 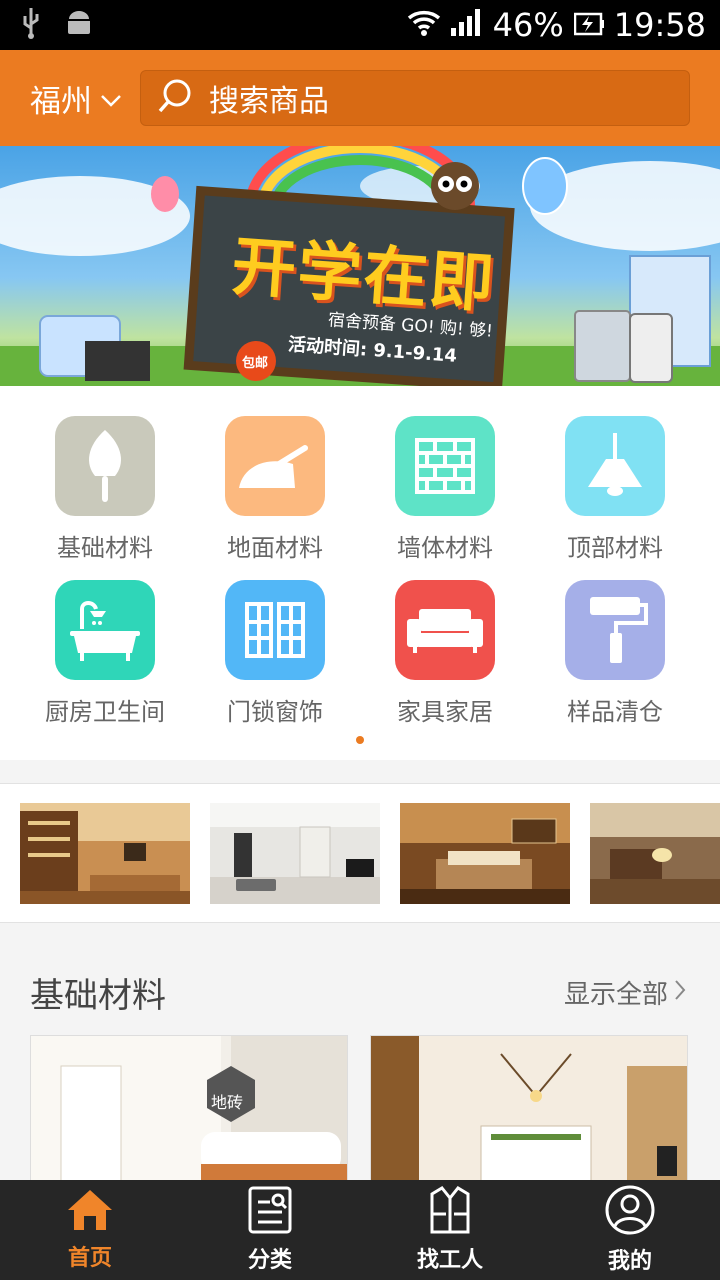 What do you see at coordinates (79, 25) in the screenshot?
I see `android-icon` at bounding box center [79, 25].